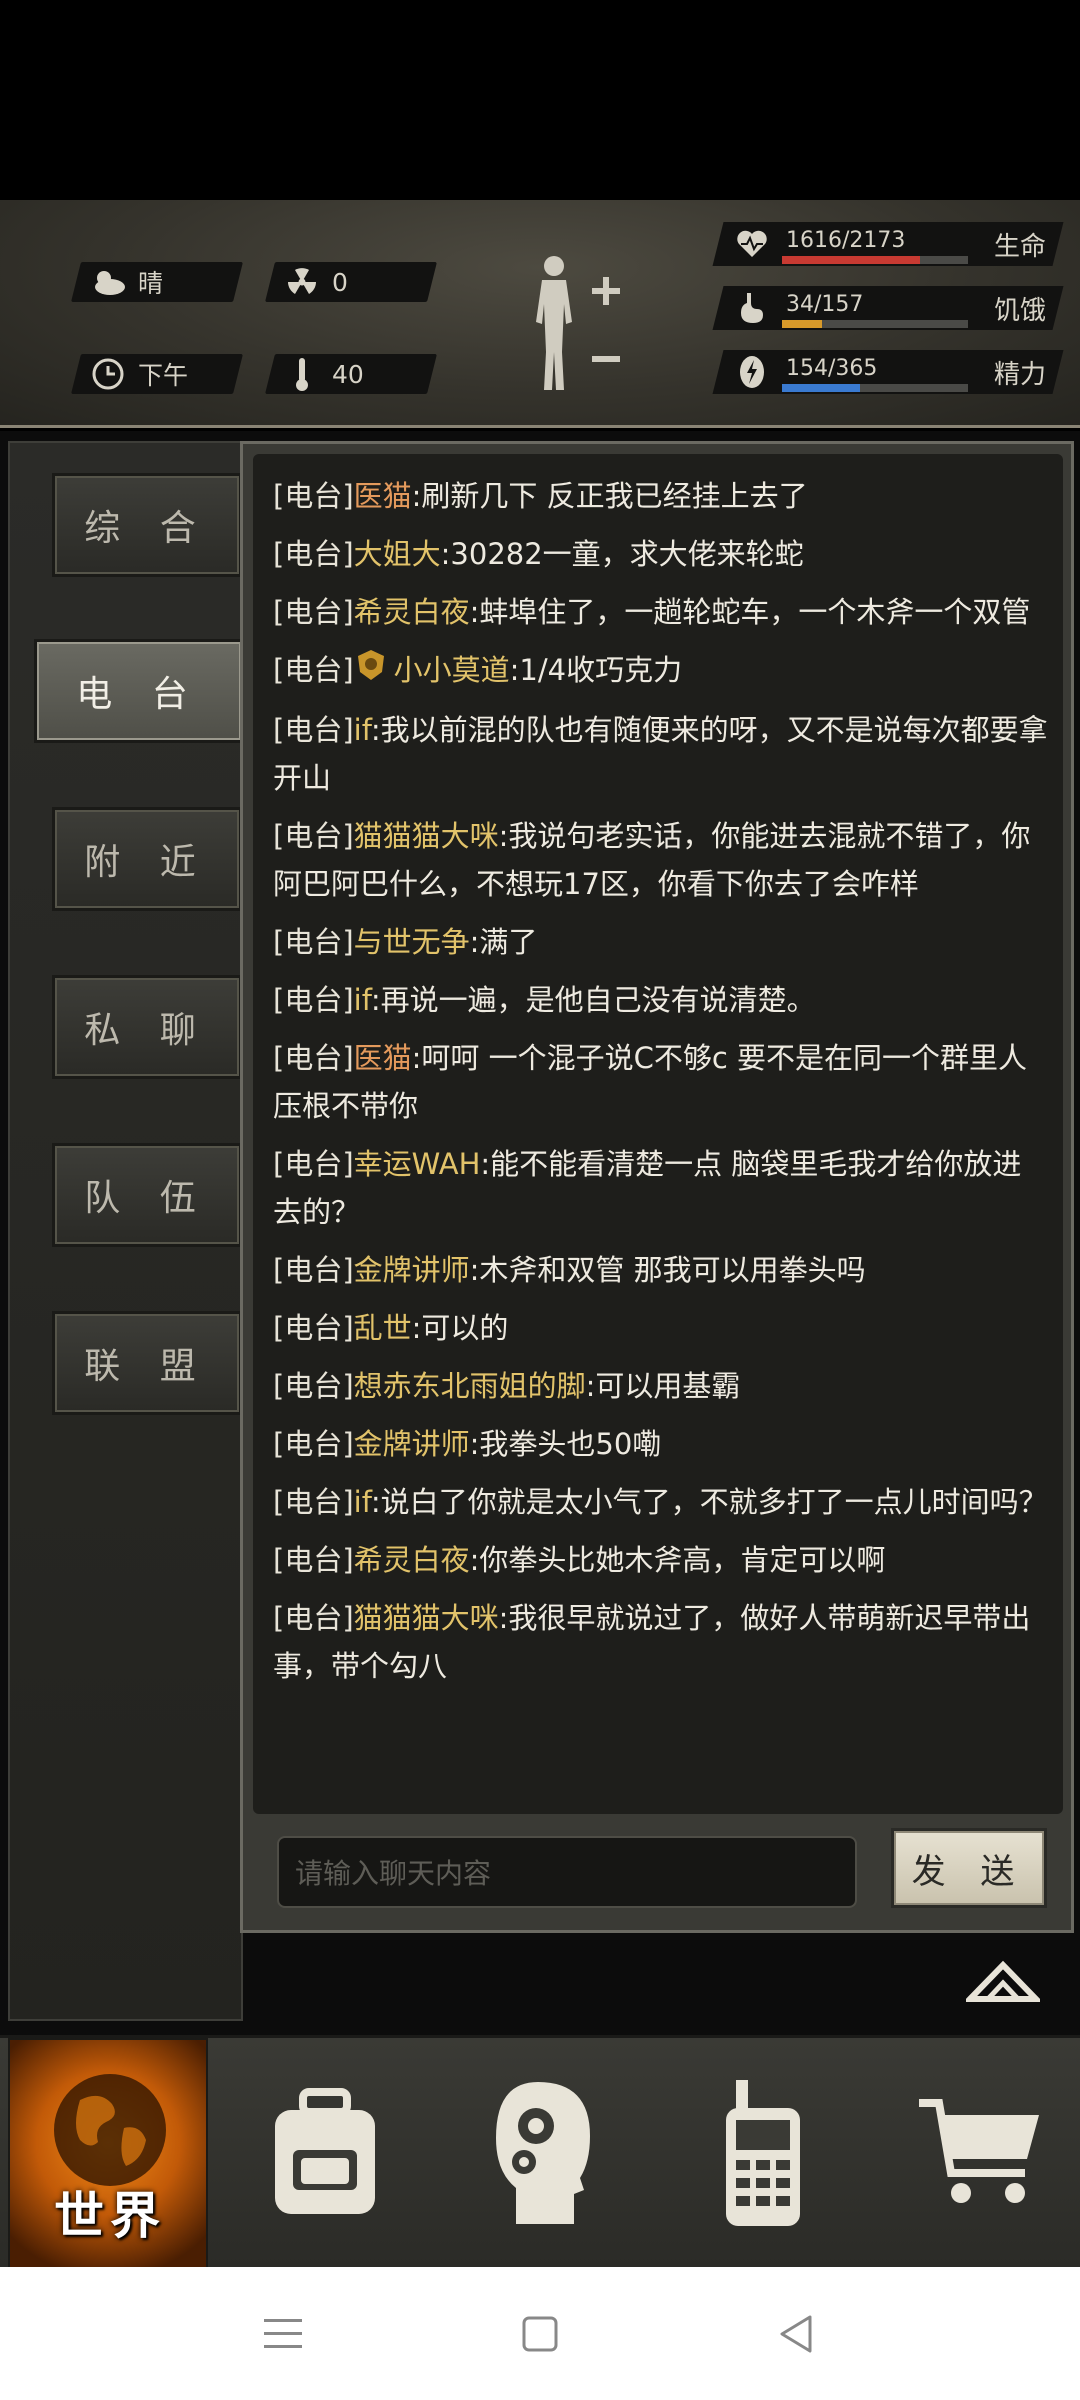 This screenshot has height=2400, width=1080. Describe the element at coordinates (147, 859) in the screenshot. I see `tab-nearby: 附 近` at that location.